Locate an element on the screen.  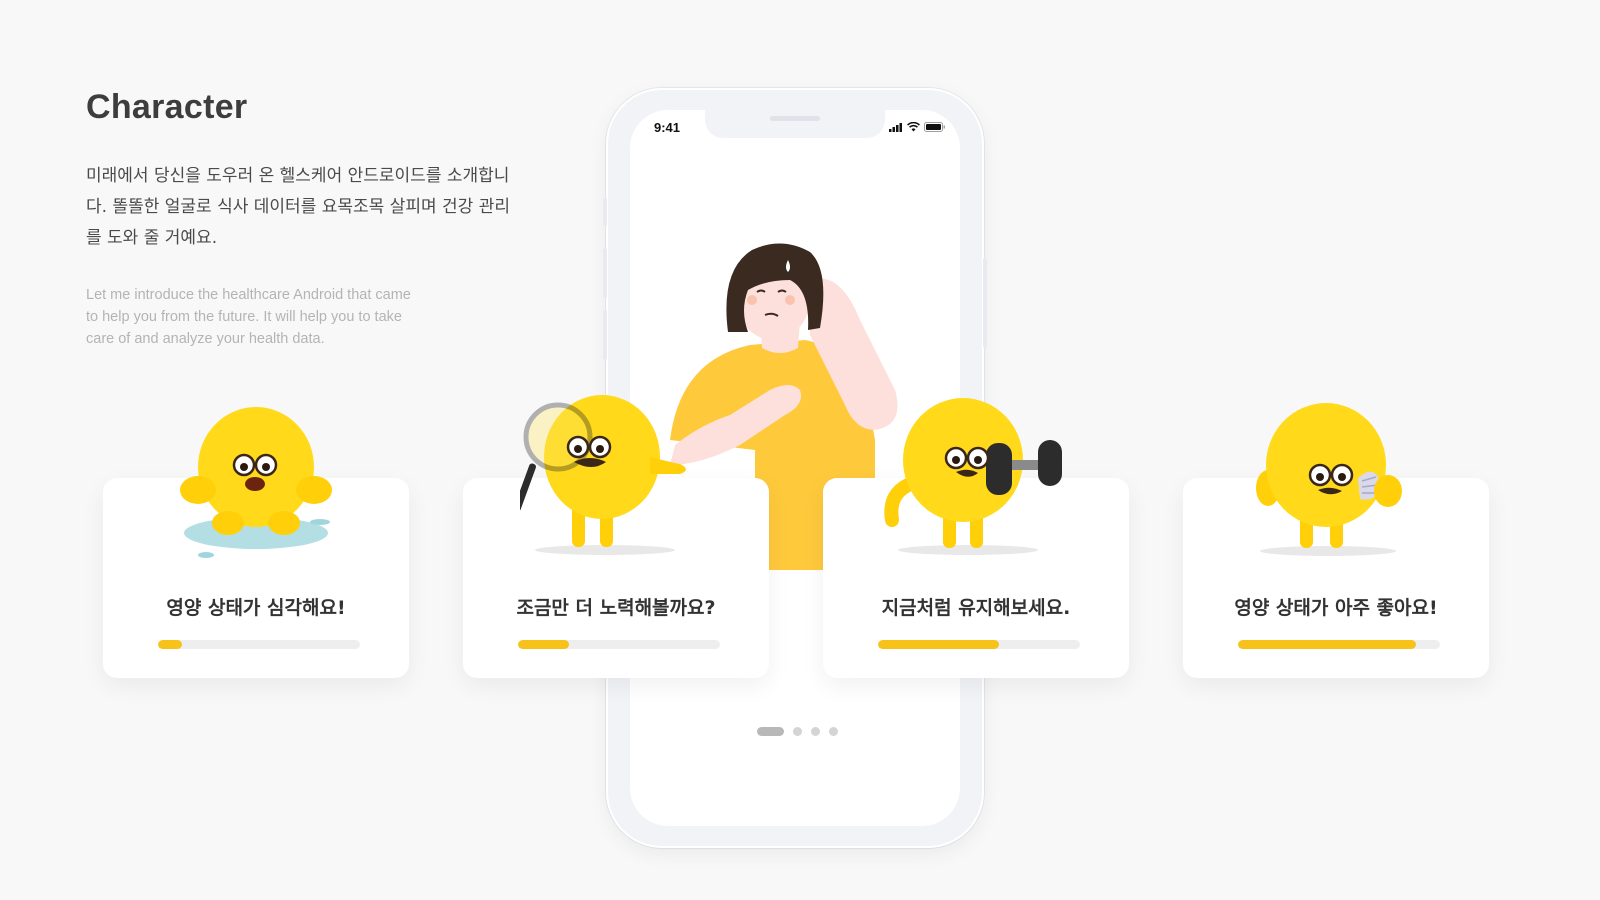
phone-volume-down-button is located at coordinates (605, 335).